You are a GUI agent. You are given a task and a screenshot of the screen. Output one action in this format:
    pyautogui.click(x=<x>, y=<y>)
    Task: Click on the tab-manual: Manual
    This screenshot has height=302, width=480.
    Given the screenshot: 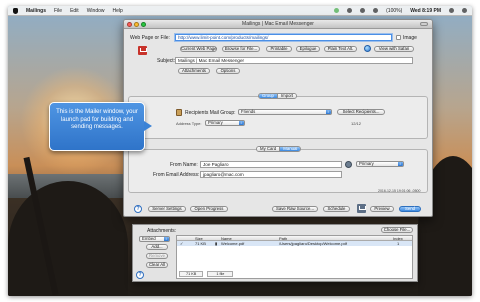 What is the action you would take?
    pyautogui.click(x=290, y=149)
    